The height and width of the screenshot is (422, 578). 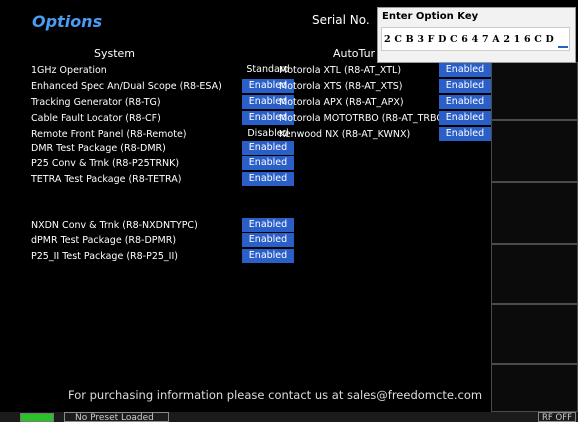 I want to click on option-name: TETRA Test Package (R8-TETRA), so click(x=106, y=179).